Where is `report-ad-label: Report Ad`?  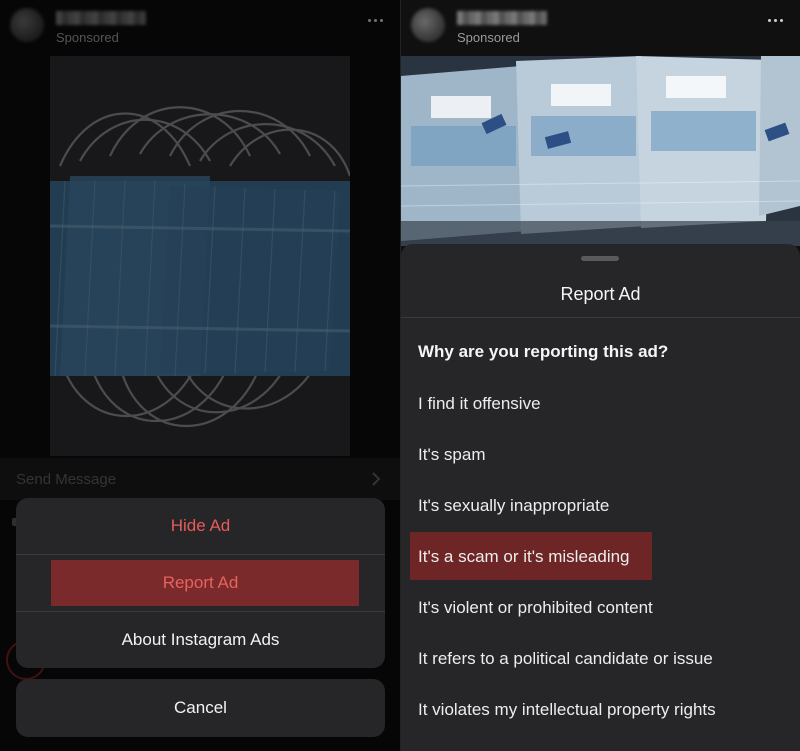
report-ad-label: Report Ad is located at coordinates (200, 582).